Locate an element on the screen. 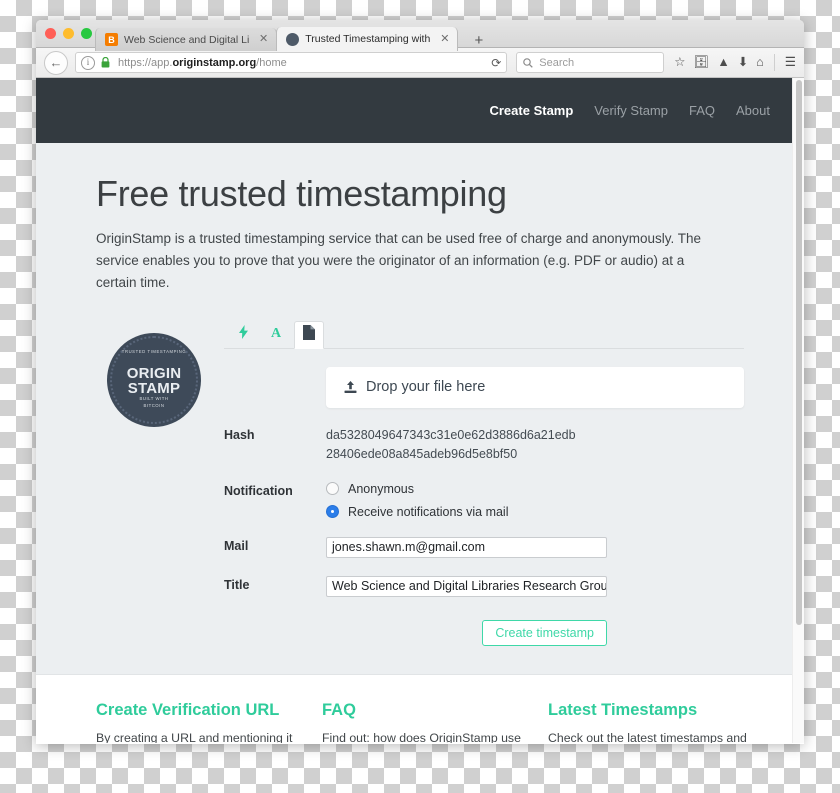 The width and height of the screenshot is (840, 793). site-header: Create Stamp Verify Stamp FAQ About is located at coordinates (420, 110).